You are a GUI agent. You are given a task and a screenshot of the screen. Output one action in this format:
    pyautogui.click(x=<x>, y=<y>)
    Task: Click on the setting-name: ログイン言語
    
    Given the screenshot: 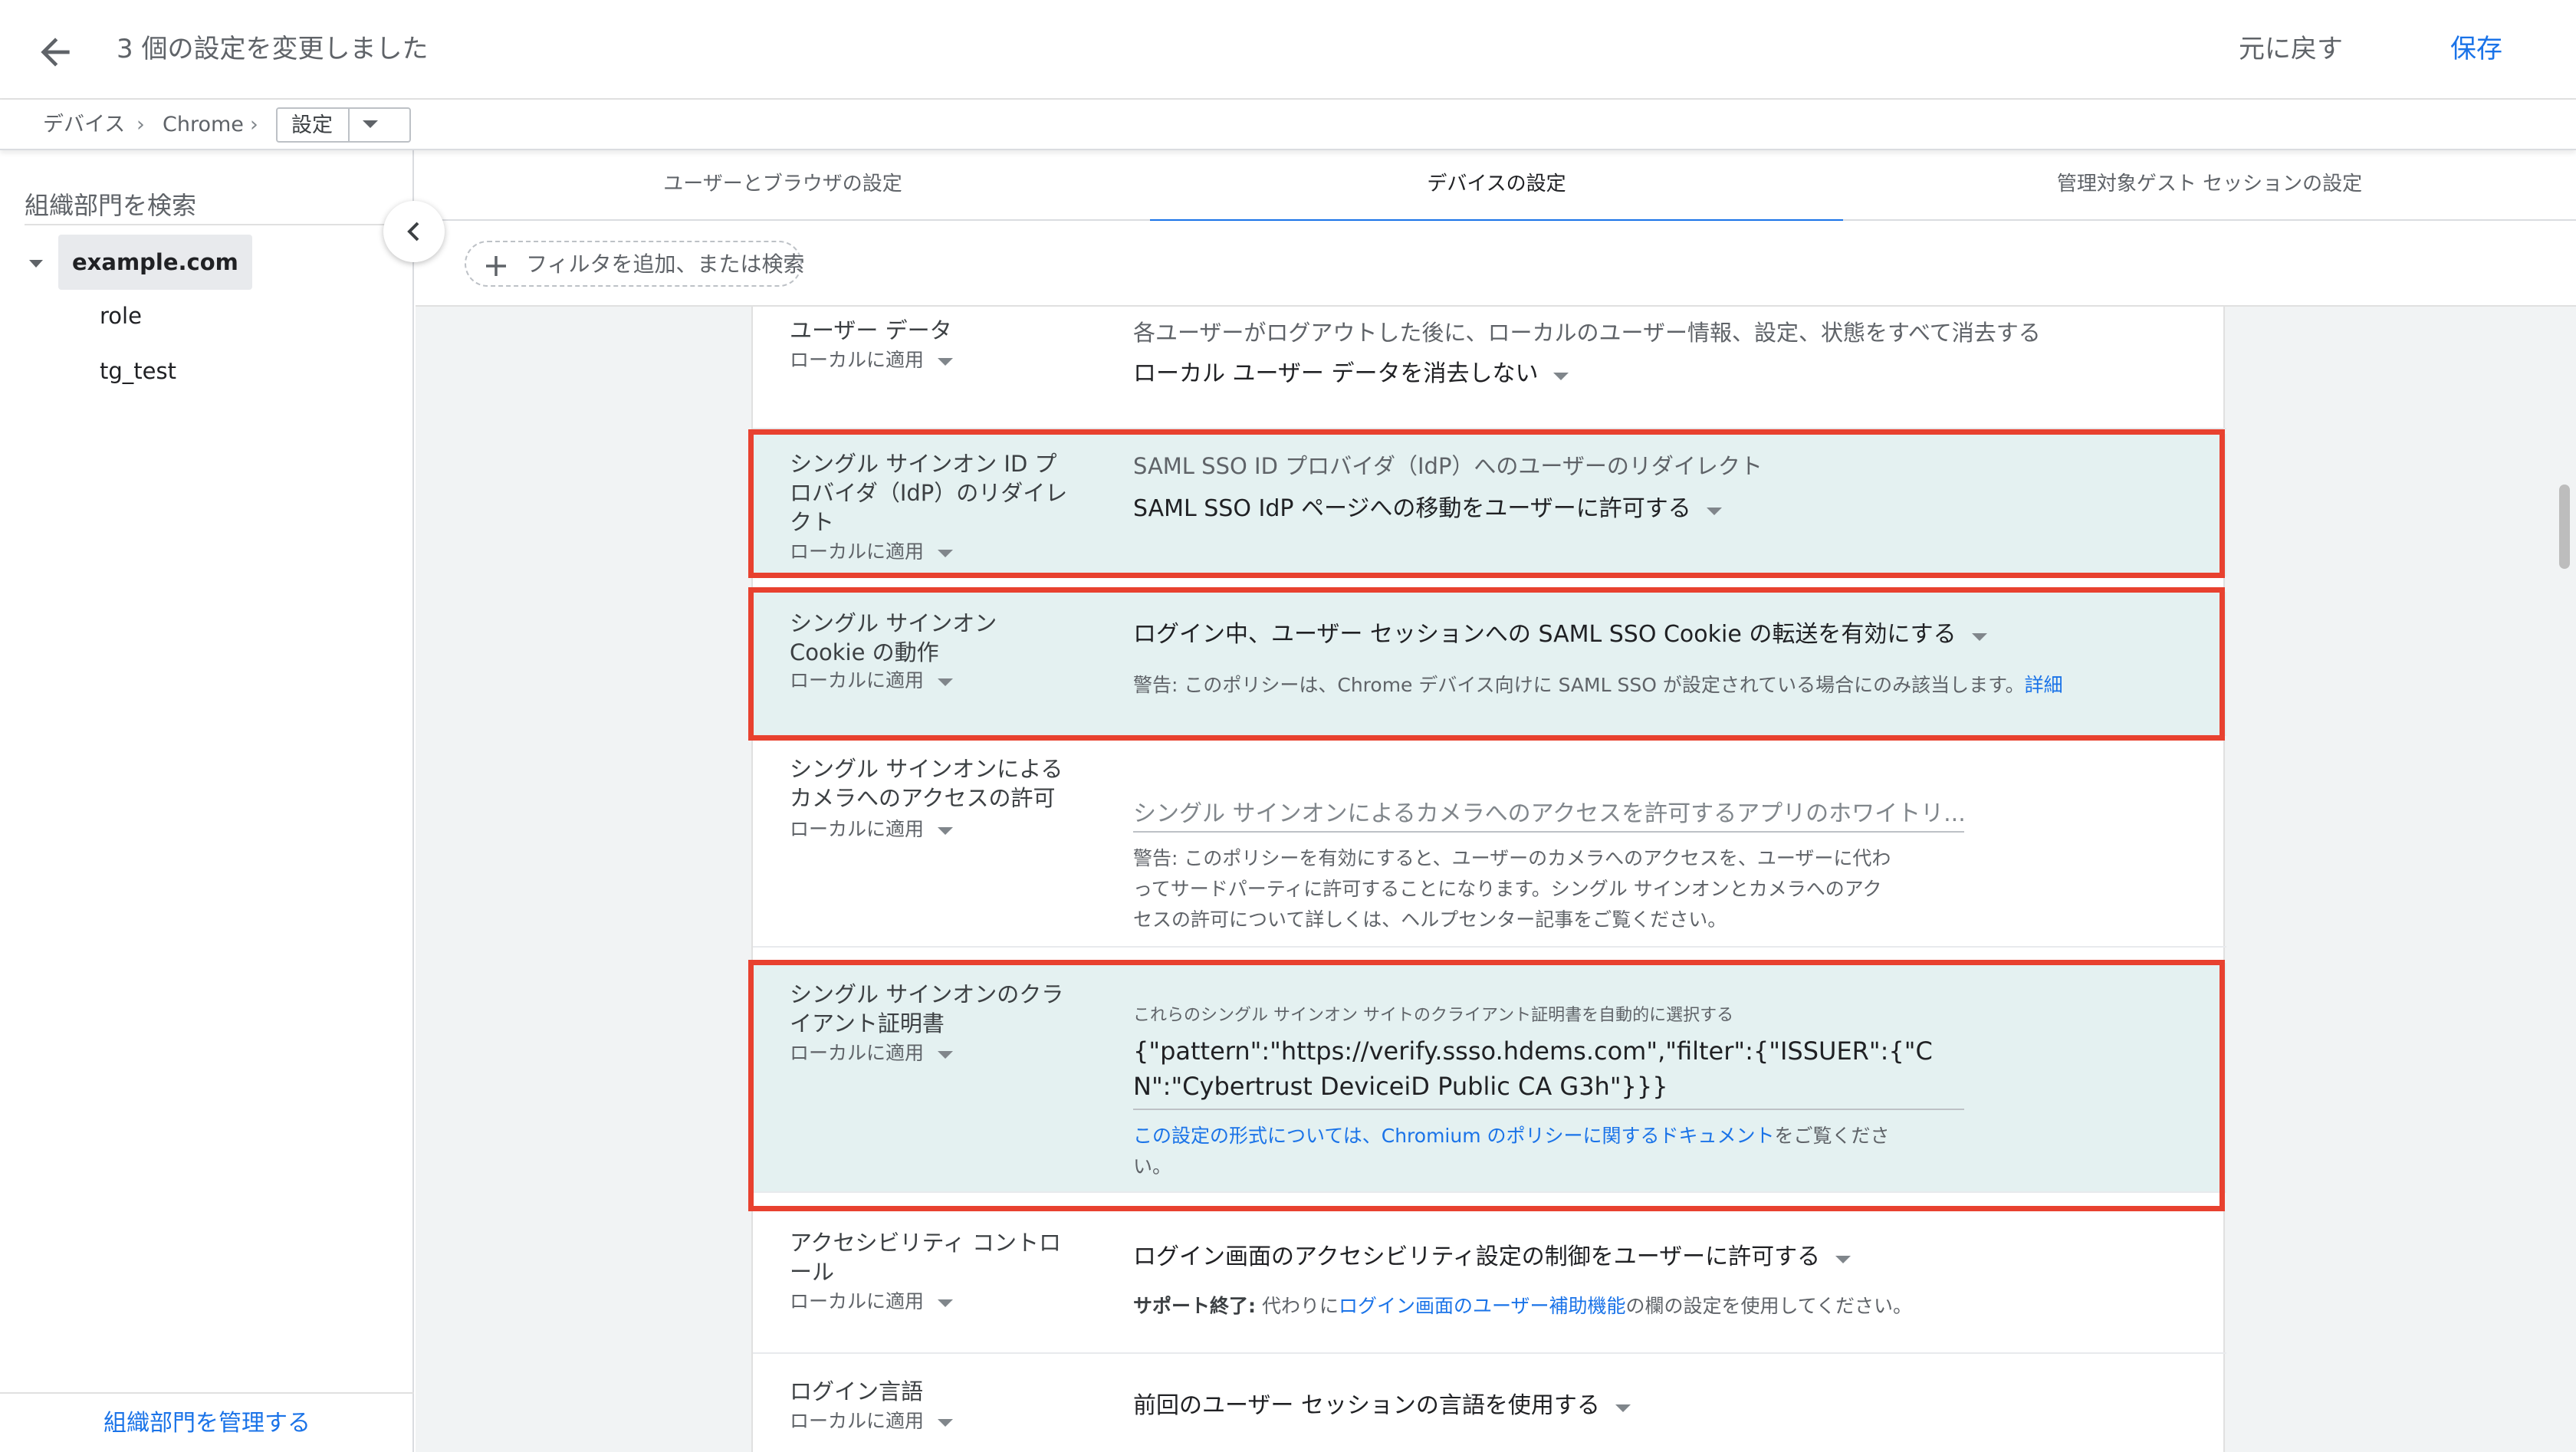 What is the action you would take?
    pyautogui.click(x=857, y=1391)
    